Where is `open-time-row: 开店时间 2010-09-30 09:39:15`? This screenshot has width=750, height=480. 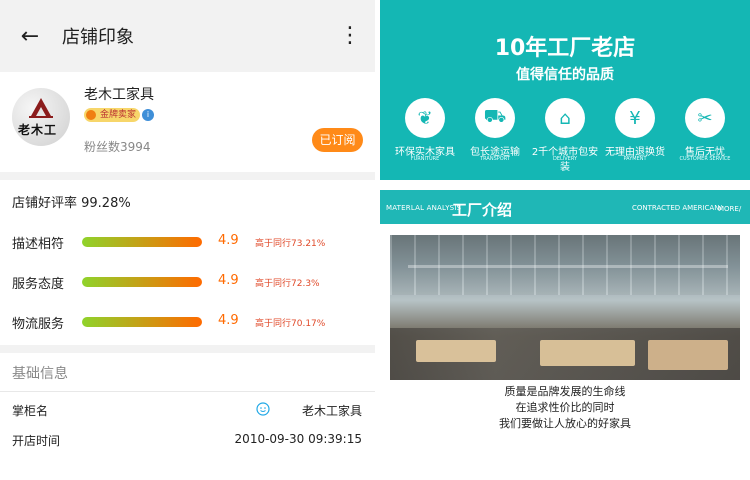 open-time-row: 开店时间 2010-09-30 09:39:15 is located at coordinates (187, 441).